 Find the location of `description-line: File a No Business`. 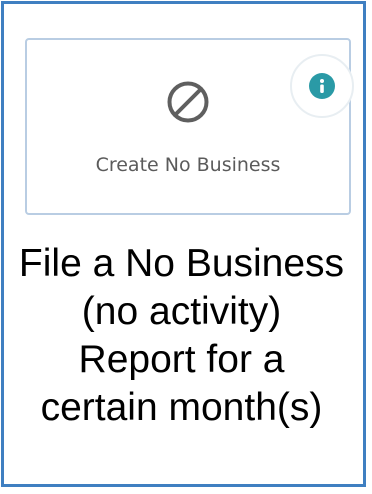

description-line: File a No Business is located at coordinates (181, 263).